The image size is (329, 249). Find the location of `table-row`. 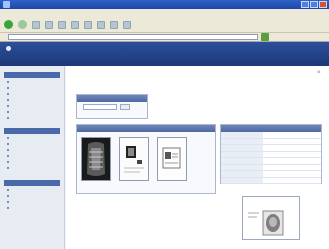

table-row is located at coordinates (271, 180).